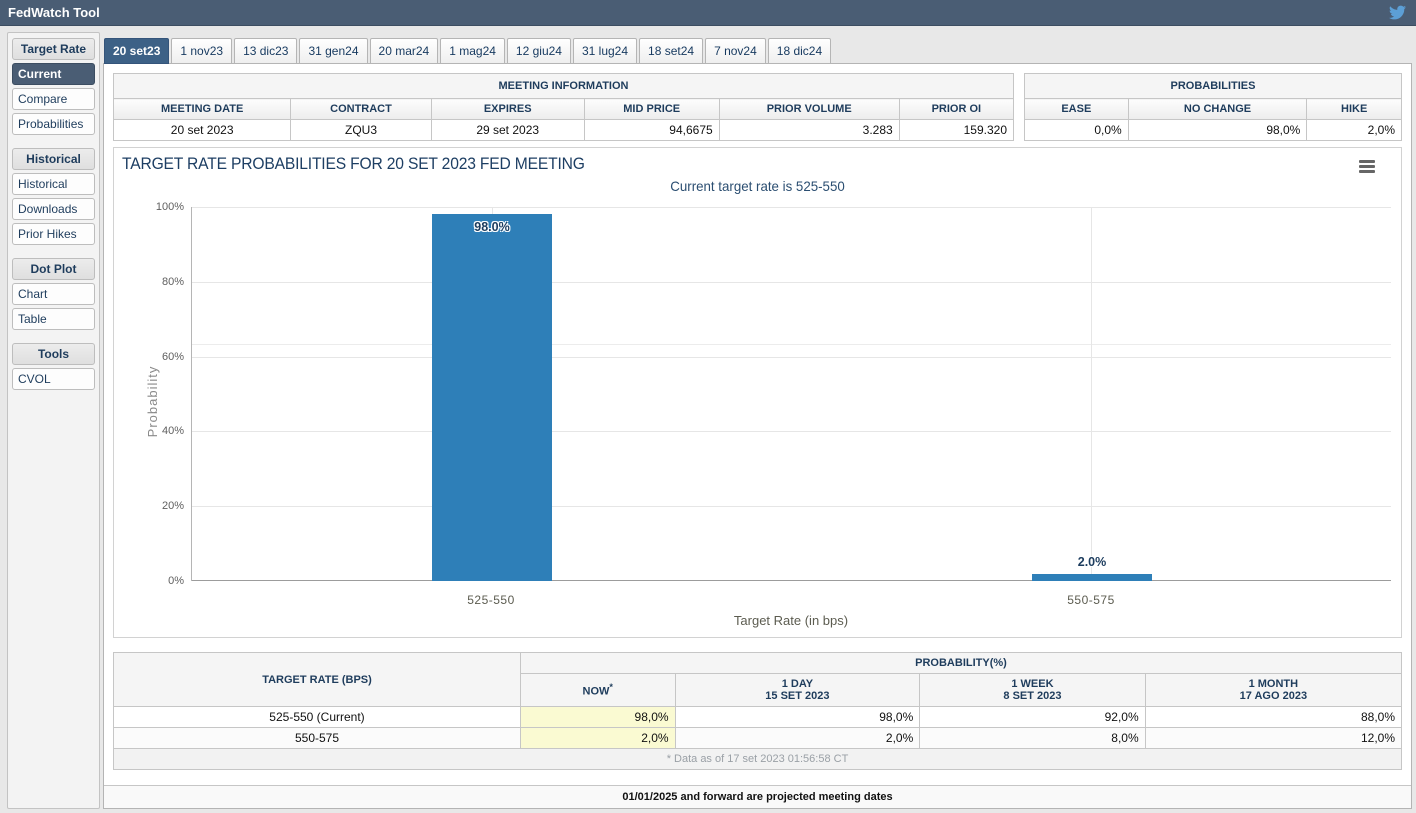 The height and width of the screenshot is (813, 1416). I want to click on chart-subtitle: Current target rate is 525-550, so click(757, 186).